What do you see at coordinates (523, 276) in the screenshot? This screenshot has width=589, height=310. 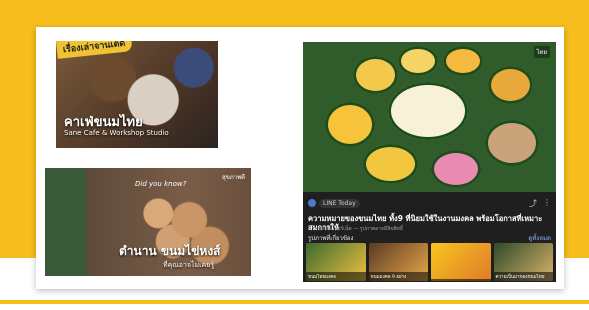 I see `related-image-caption: ความเป็นมาของขนมไทย` at bounding box center [523, 276].